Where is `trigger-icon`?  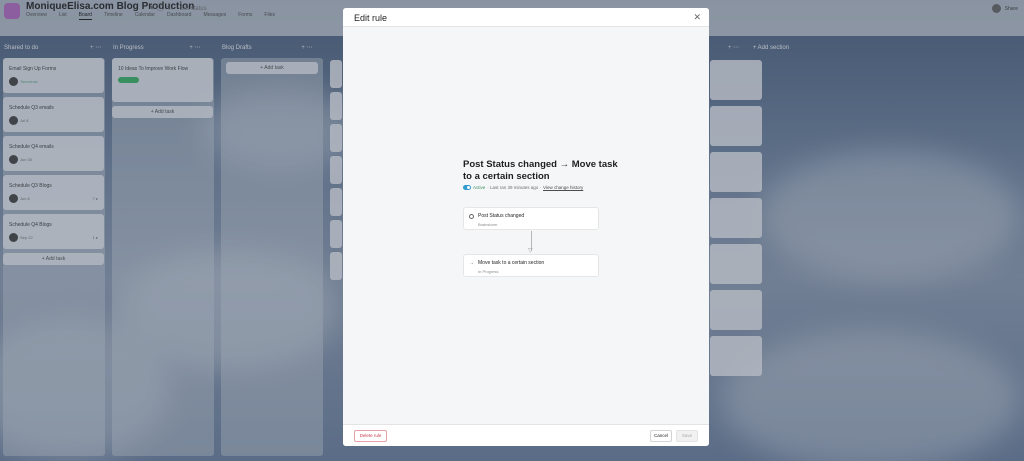
trigger-icon is located at coordinates (471, 216).